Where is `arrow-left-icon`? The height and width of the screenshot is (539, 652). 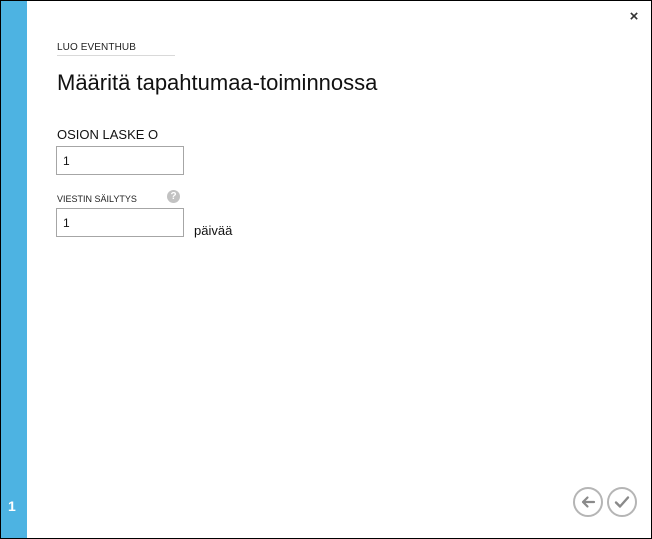
arrow-left-icon is located at coordinates (588, 502).